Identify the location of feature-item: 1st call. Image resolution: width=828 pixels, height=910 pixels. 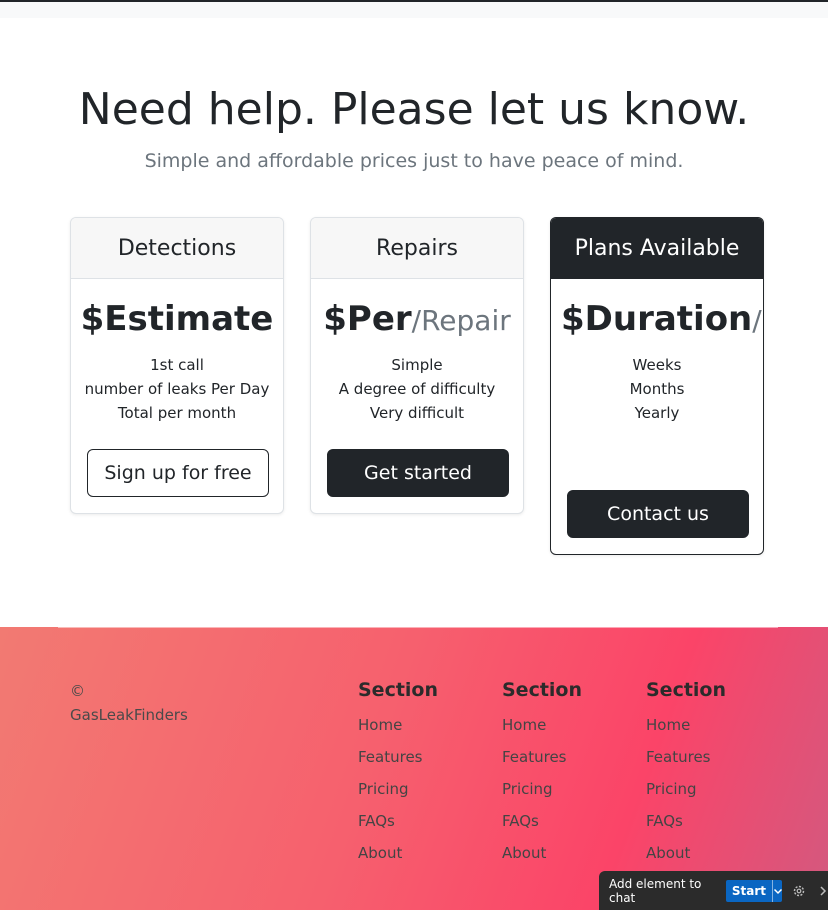
(177, 365).